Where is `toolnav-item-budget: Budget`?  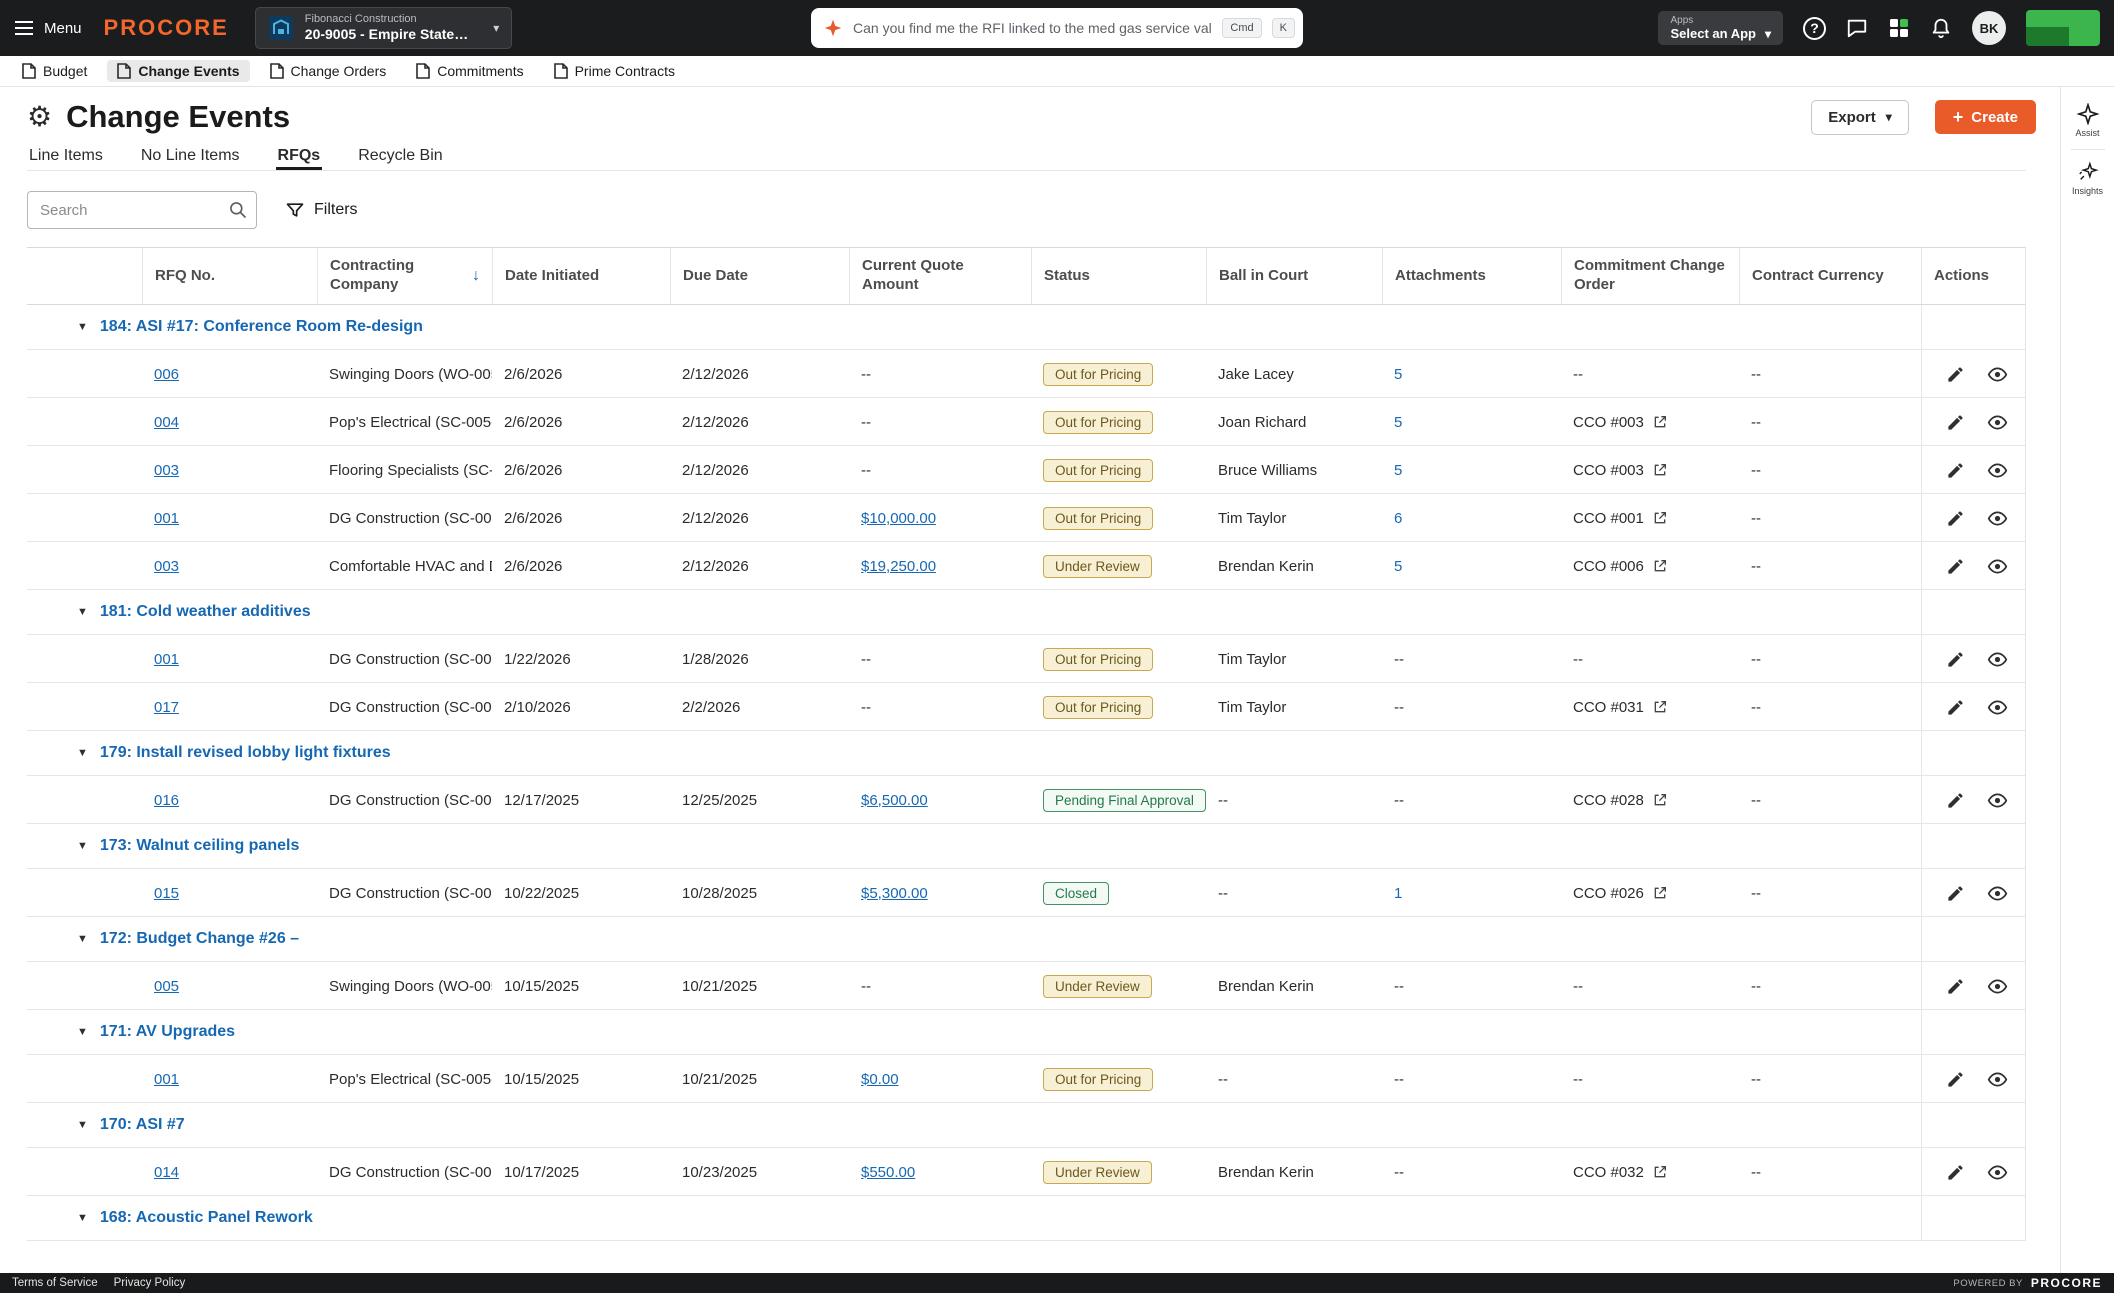
toolnav-item-budget: Budget is located at coordinates (54, 71).